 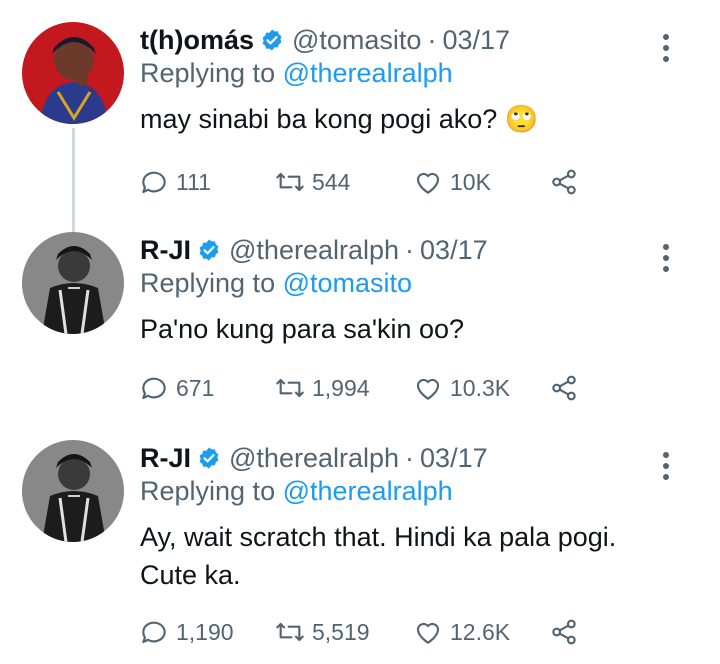 What do you see at coordinates (319, 119) in the screenshot?
I see `tweet-text-body: may sinabi ba kong pogi ako?` at bounding box center [319, 119].